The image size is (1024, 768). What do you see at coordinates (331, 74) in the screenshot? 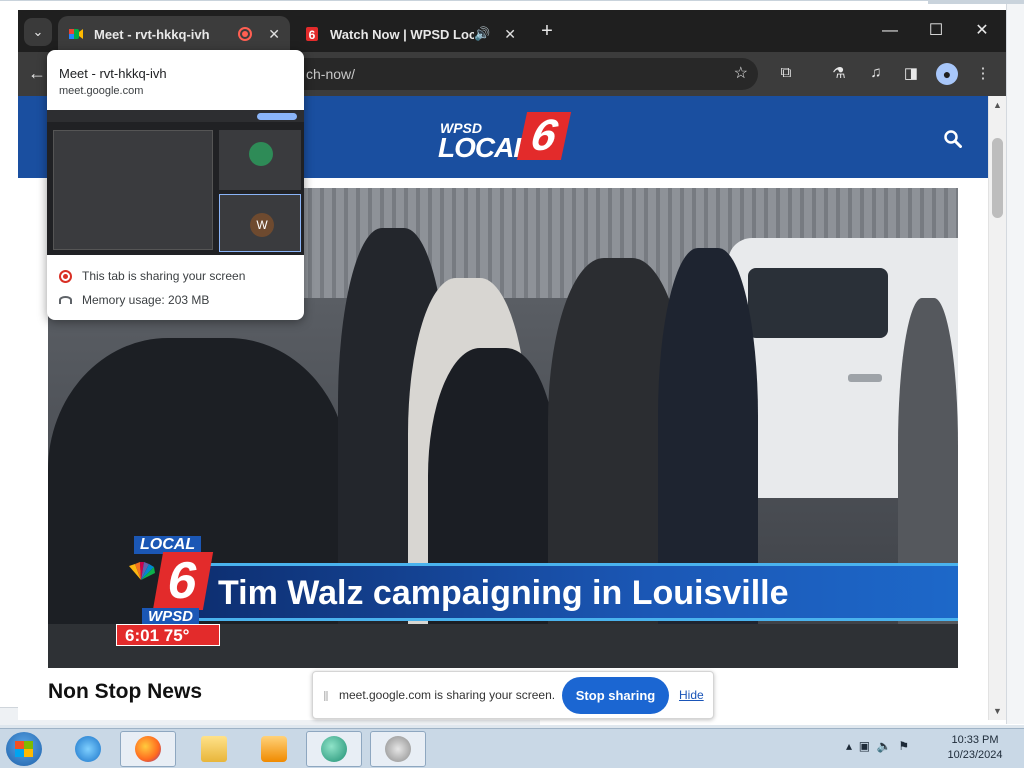
I see `url-text: ch-now/` at bounding box center [331, 74].